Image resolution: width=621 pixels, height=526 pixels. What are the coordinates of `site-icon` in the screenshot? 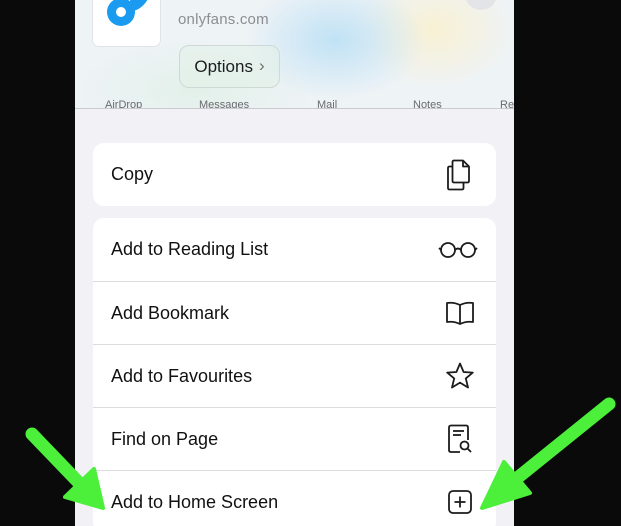 It's located at (126, 23).